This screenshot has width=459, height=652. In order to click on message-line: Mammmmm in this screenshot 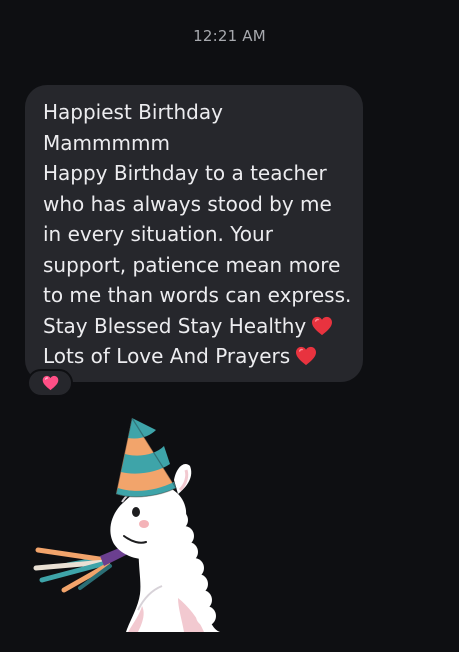, I will do `click(106, 142)`.